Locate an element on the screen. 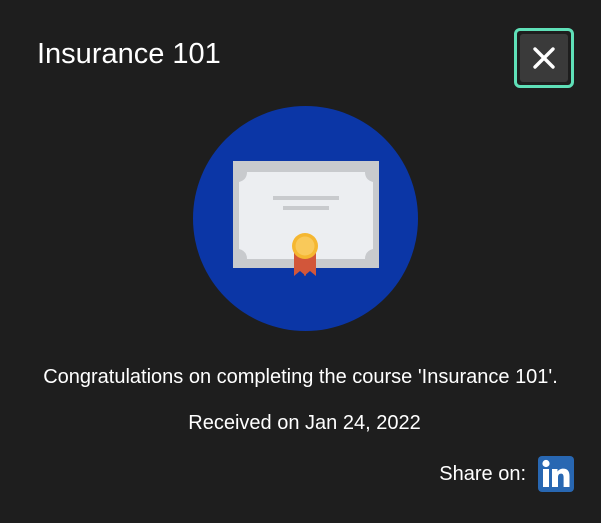  share-row: Share on: is located at coordinates (506, 474).